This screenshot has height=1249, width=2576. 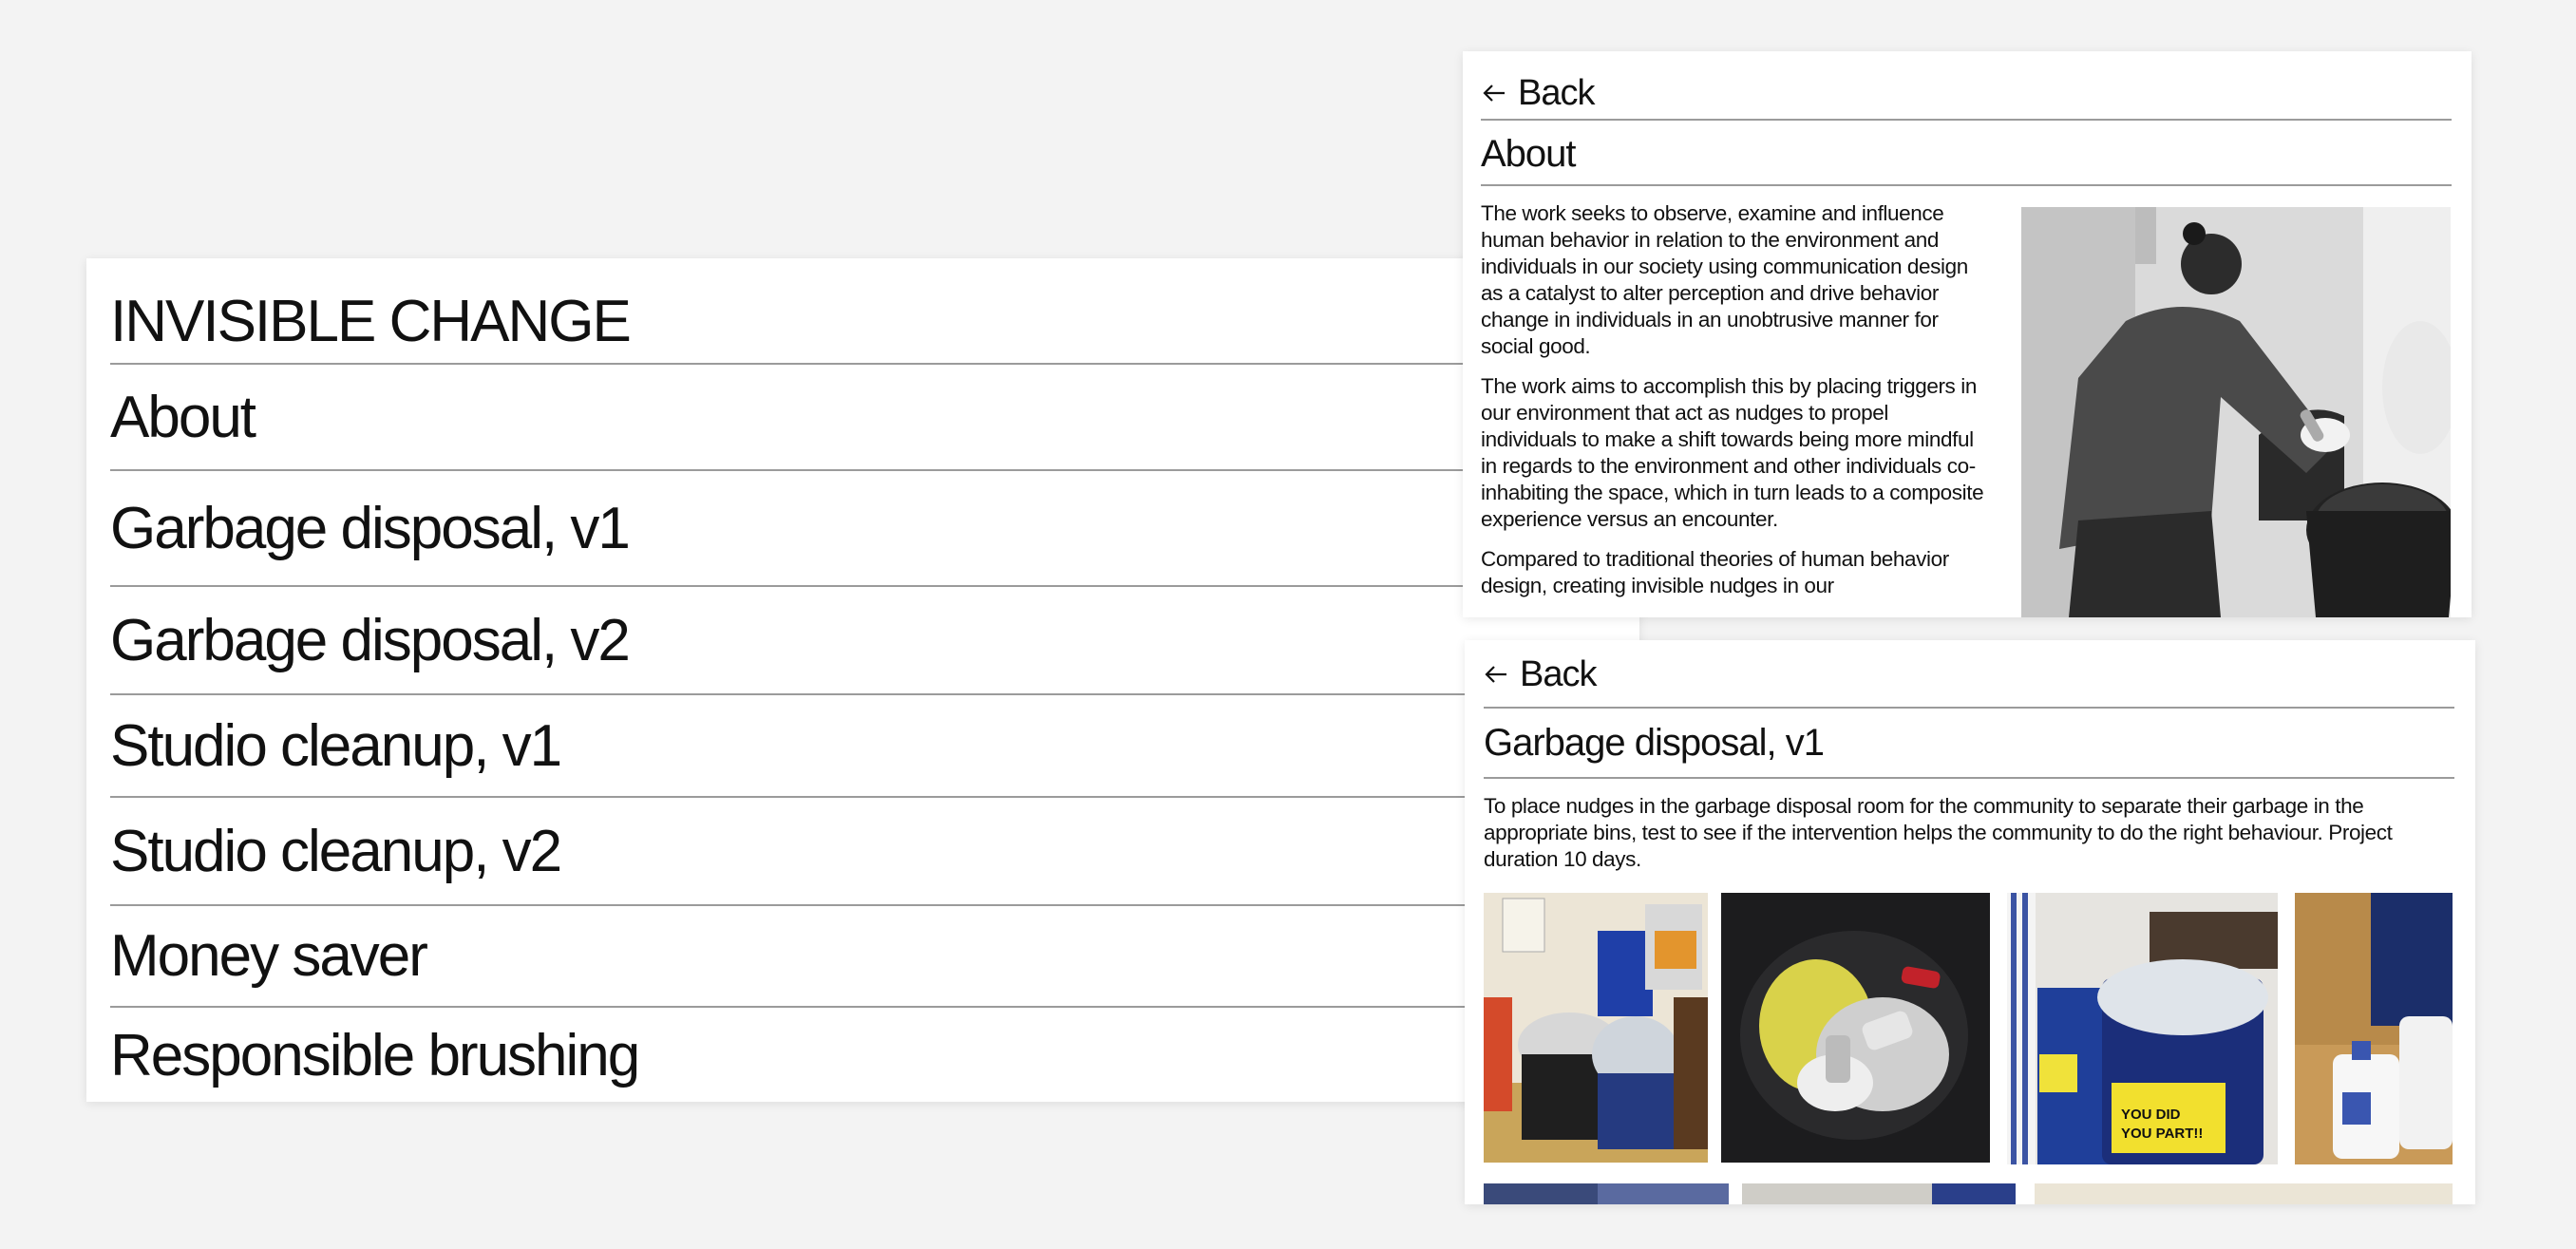 What do you see at coordinates (865, 852) in the screenshot?
I see `menu-item-studio-cleanup-v2: Studio cleanup, v2` at bounding box center [865, 852].